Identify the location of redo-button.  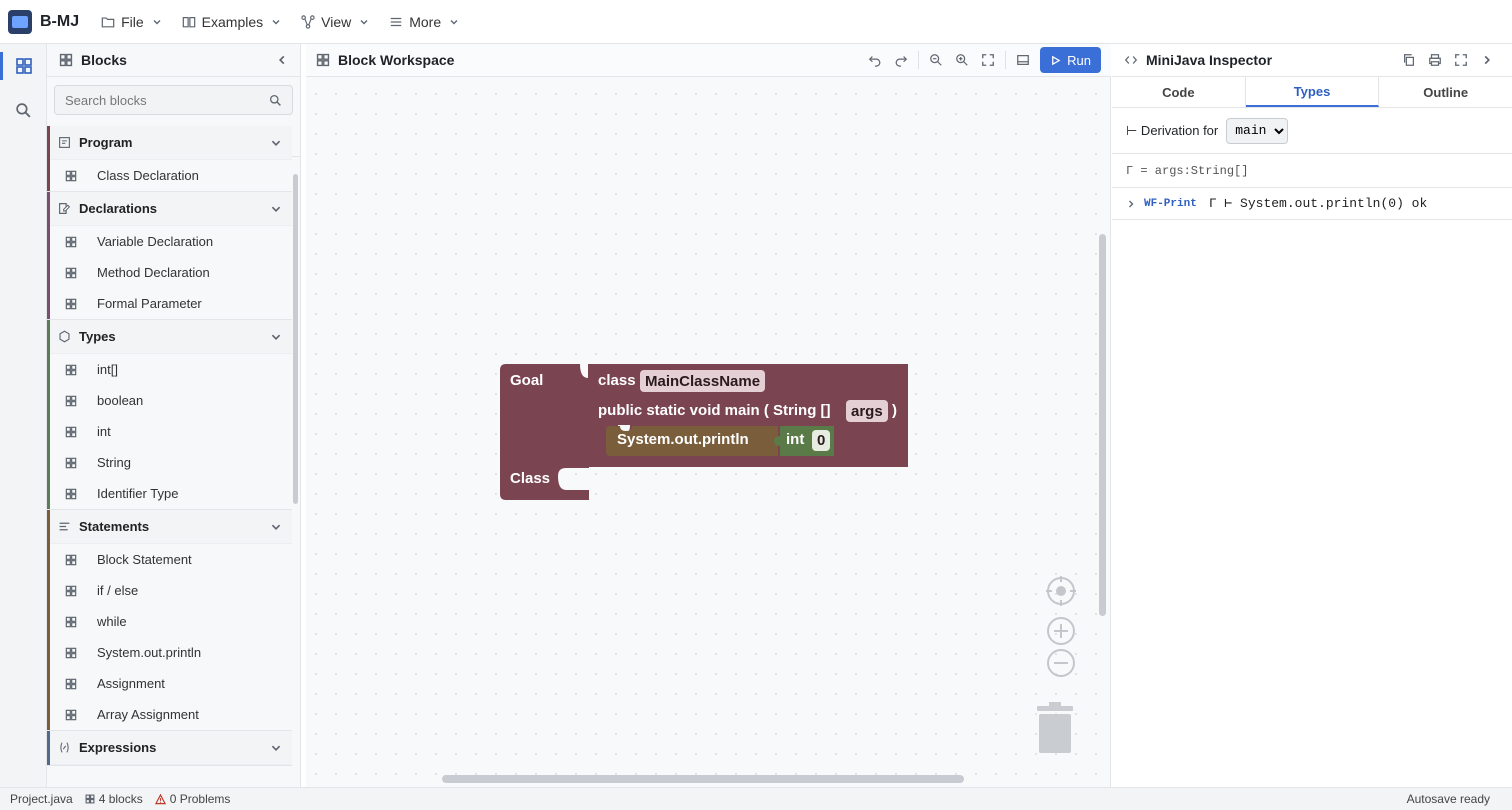
(901, 60).